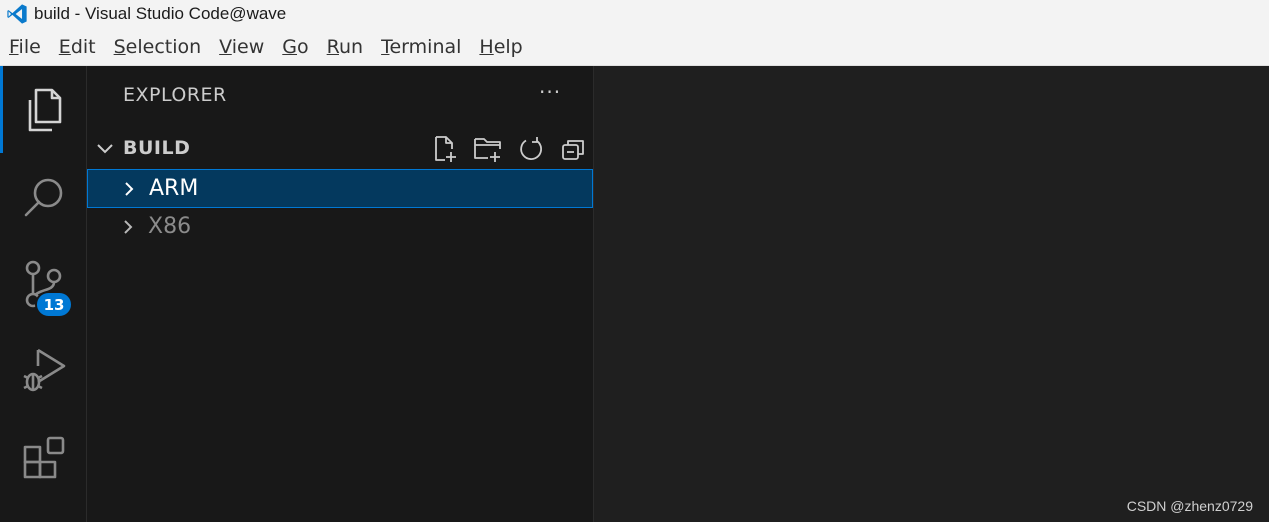  Describe the element at coordinates (340, 188) in the screenshot. I see `tree-item-arm: ARM` at that location.